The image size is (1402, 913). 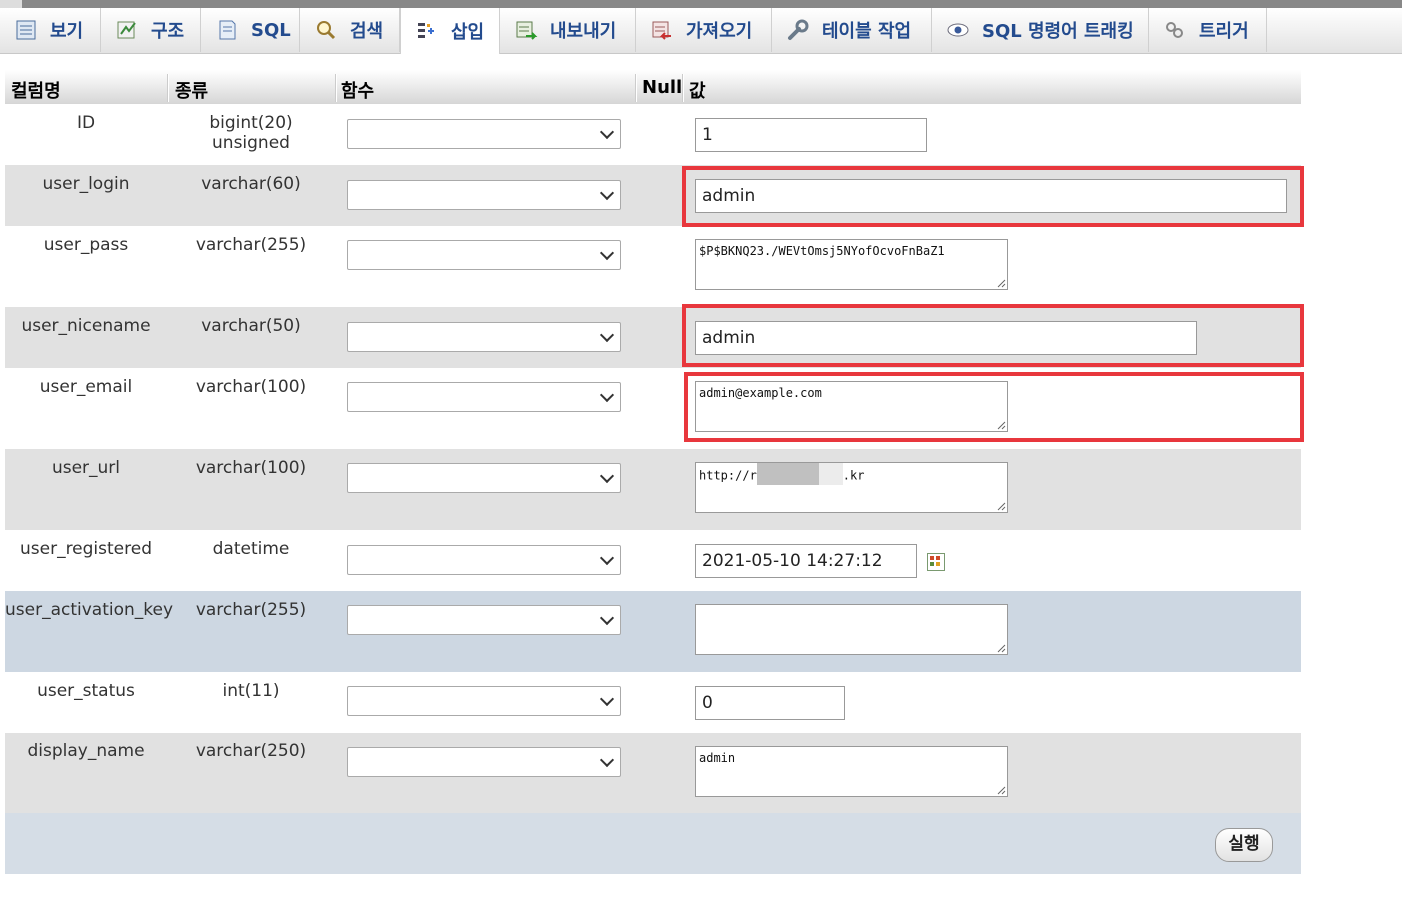 What do you see at coordinates (227, 30) in the screenshot?
I see `sql-icon` at bounding box center [227, 30].